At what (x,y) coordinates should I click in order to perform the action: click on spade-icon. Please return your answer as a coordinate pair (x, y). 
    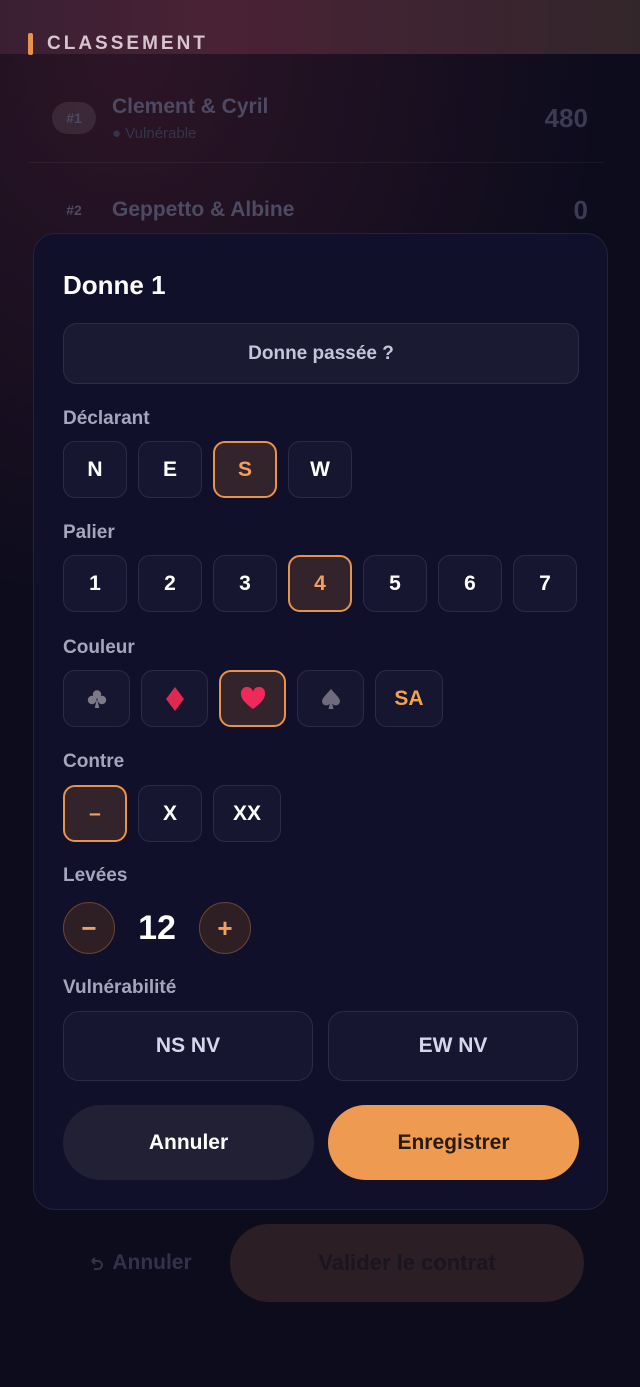
    Looking at the image, I should click on (330, 698).